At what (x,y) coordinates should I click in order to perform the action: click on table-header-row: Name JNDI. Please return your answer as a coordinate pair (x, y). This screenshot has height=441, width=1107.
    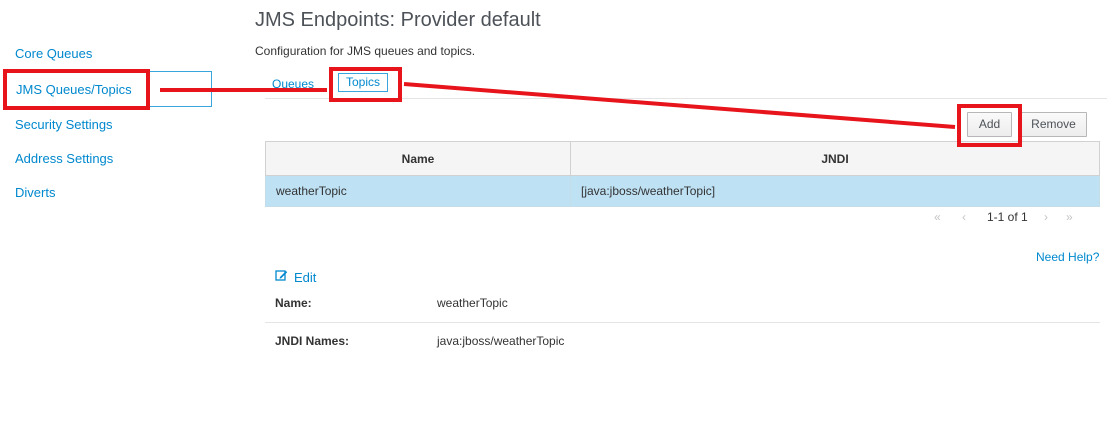
    Looking at the image, I should click on (682, 158).